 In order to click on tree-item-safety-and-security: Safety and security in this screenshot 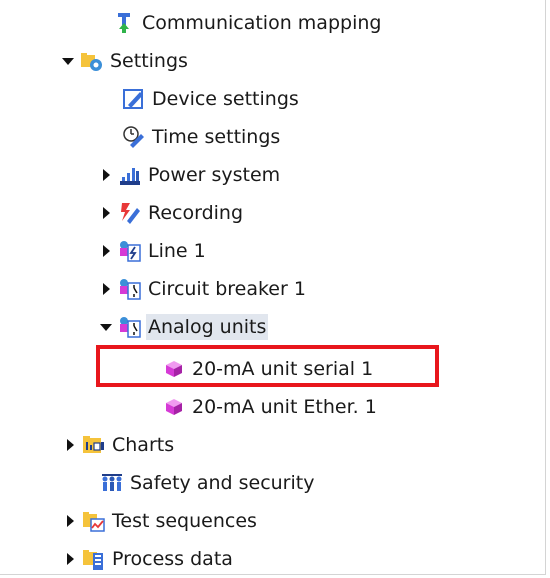, I will do `click(198, 483)`.